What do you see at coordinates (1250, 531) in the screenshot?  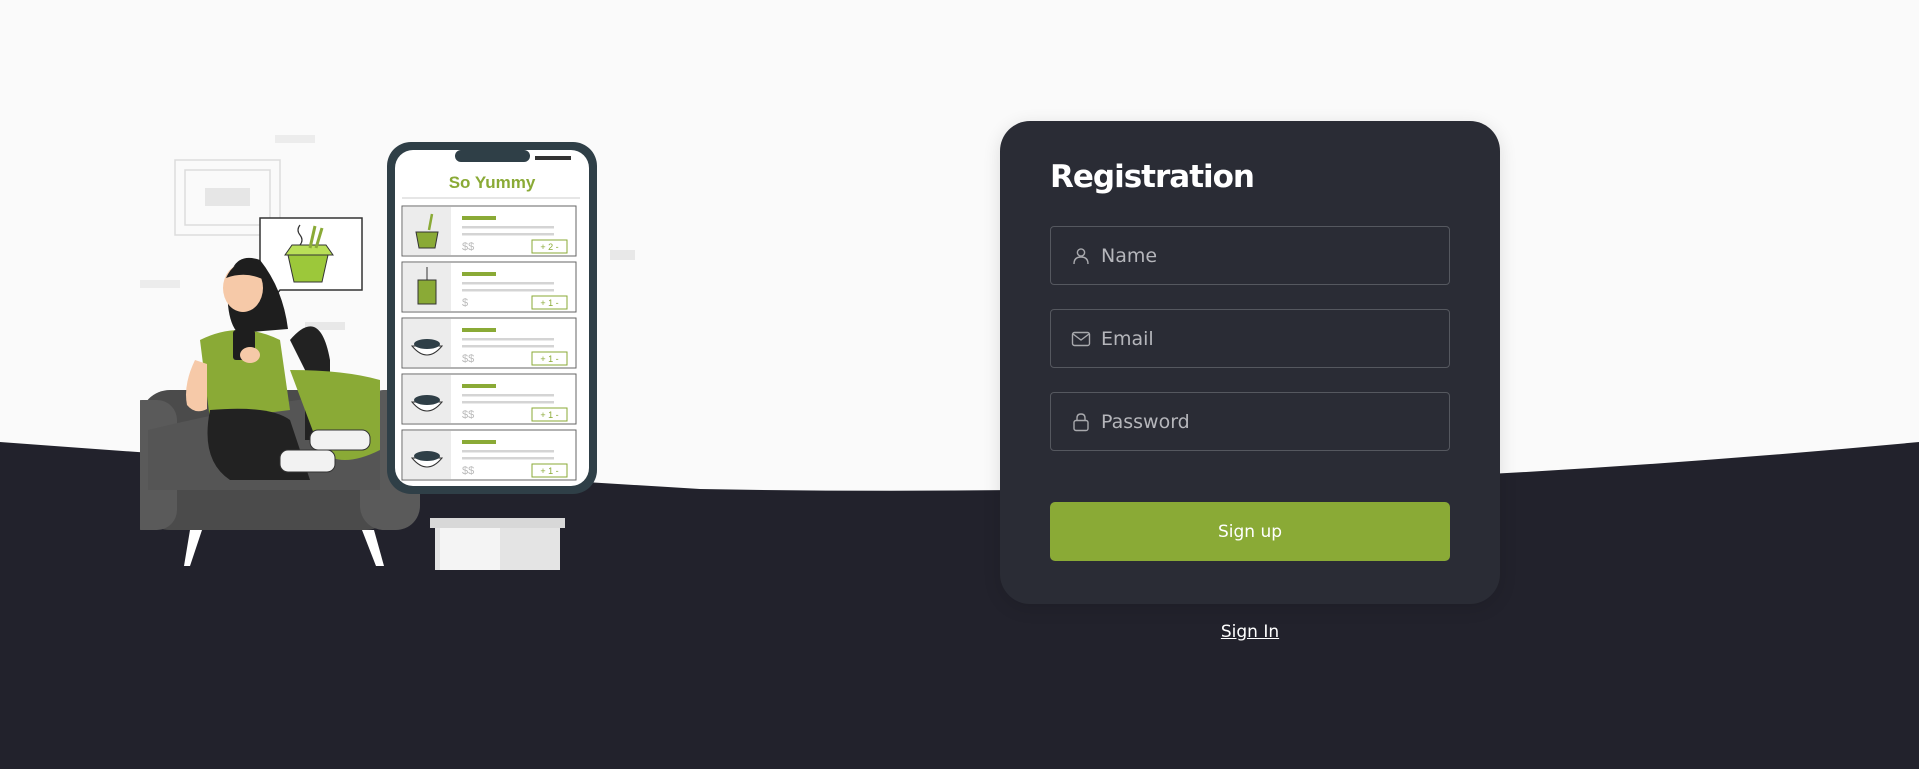 I see `signup-button: Sign up` at bounding box center [1250, 531].